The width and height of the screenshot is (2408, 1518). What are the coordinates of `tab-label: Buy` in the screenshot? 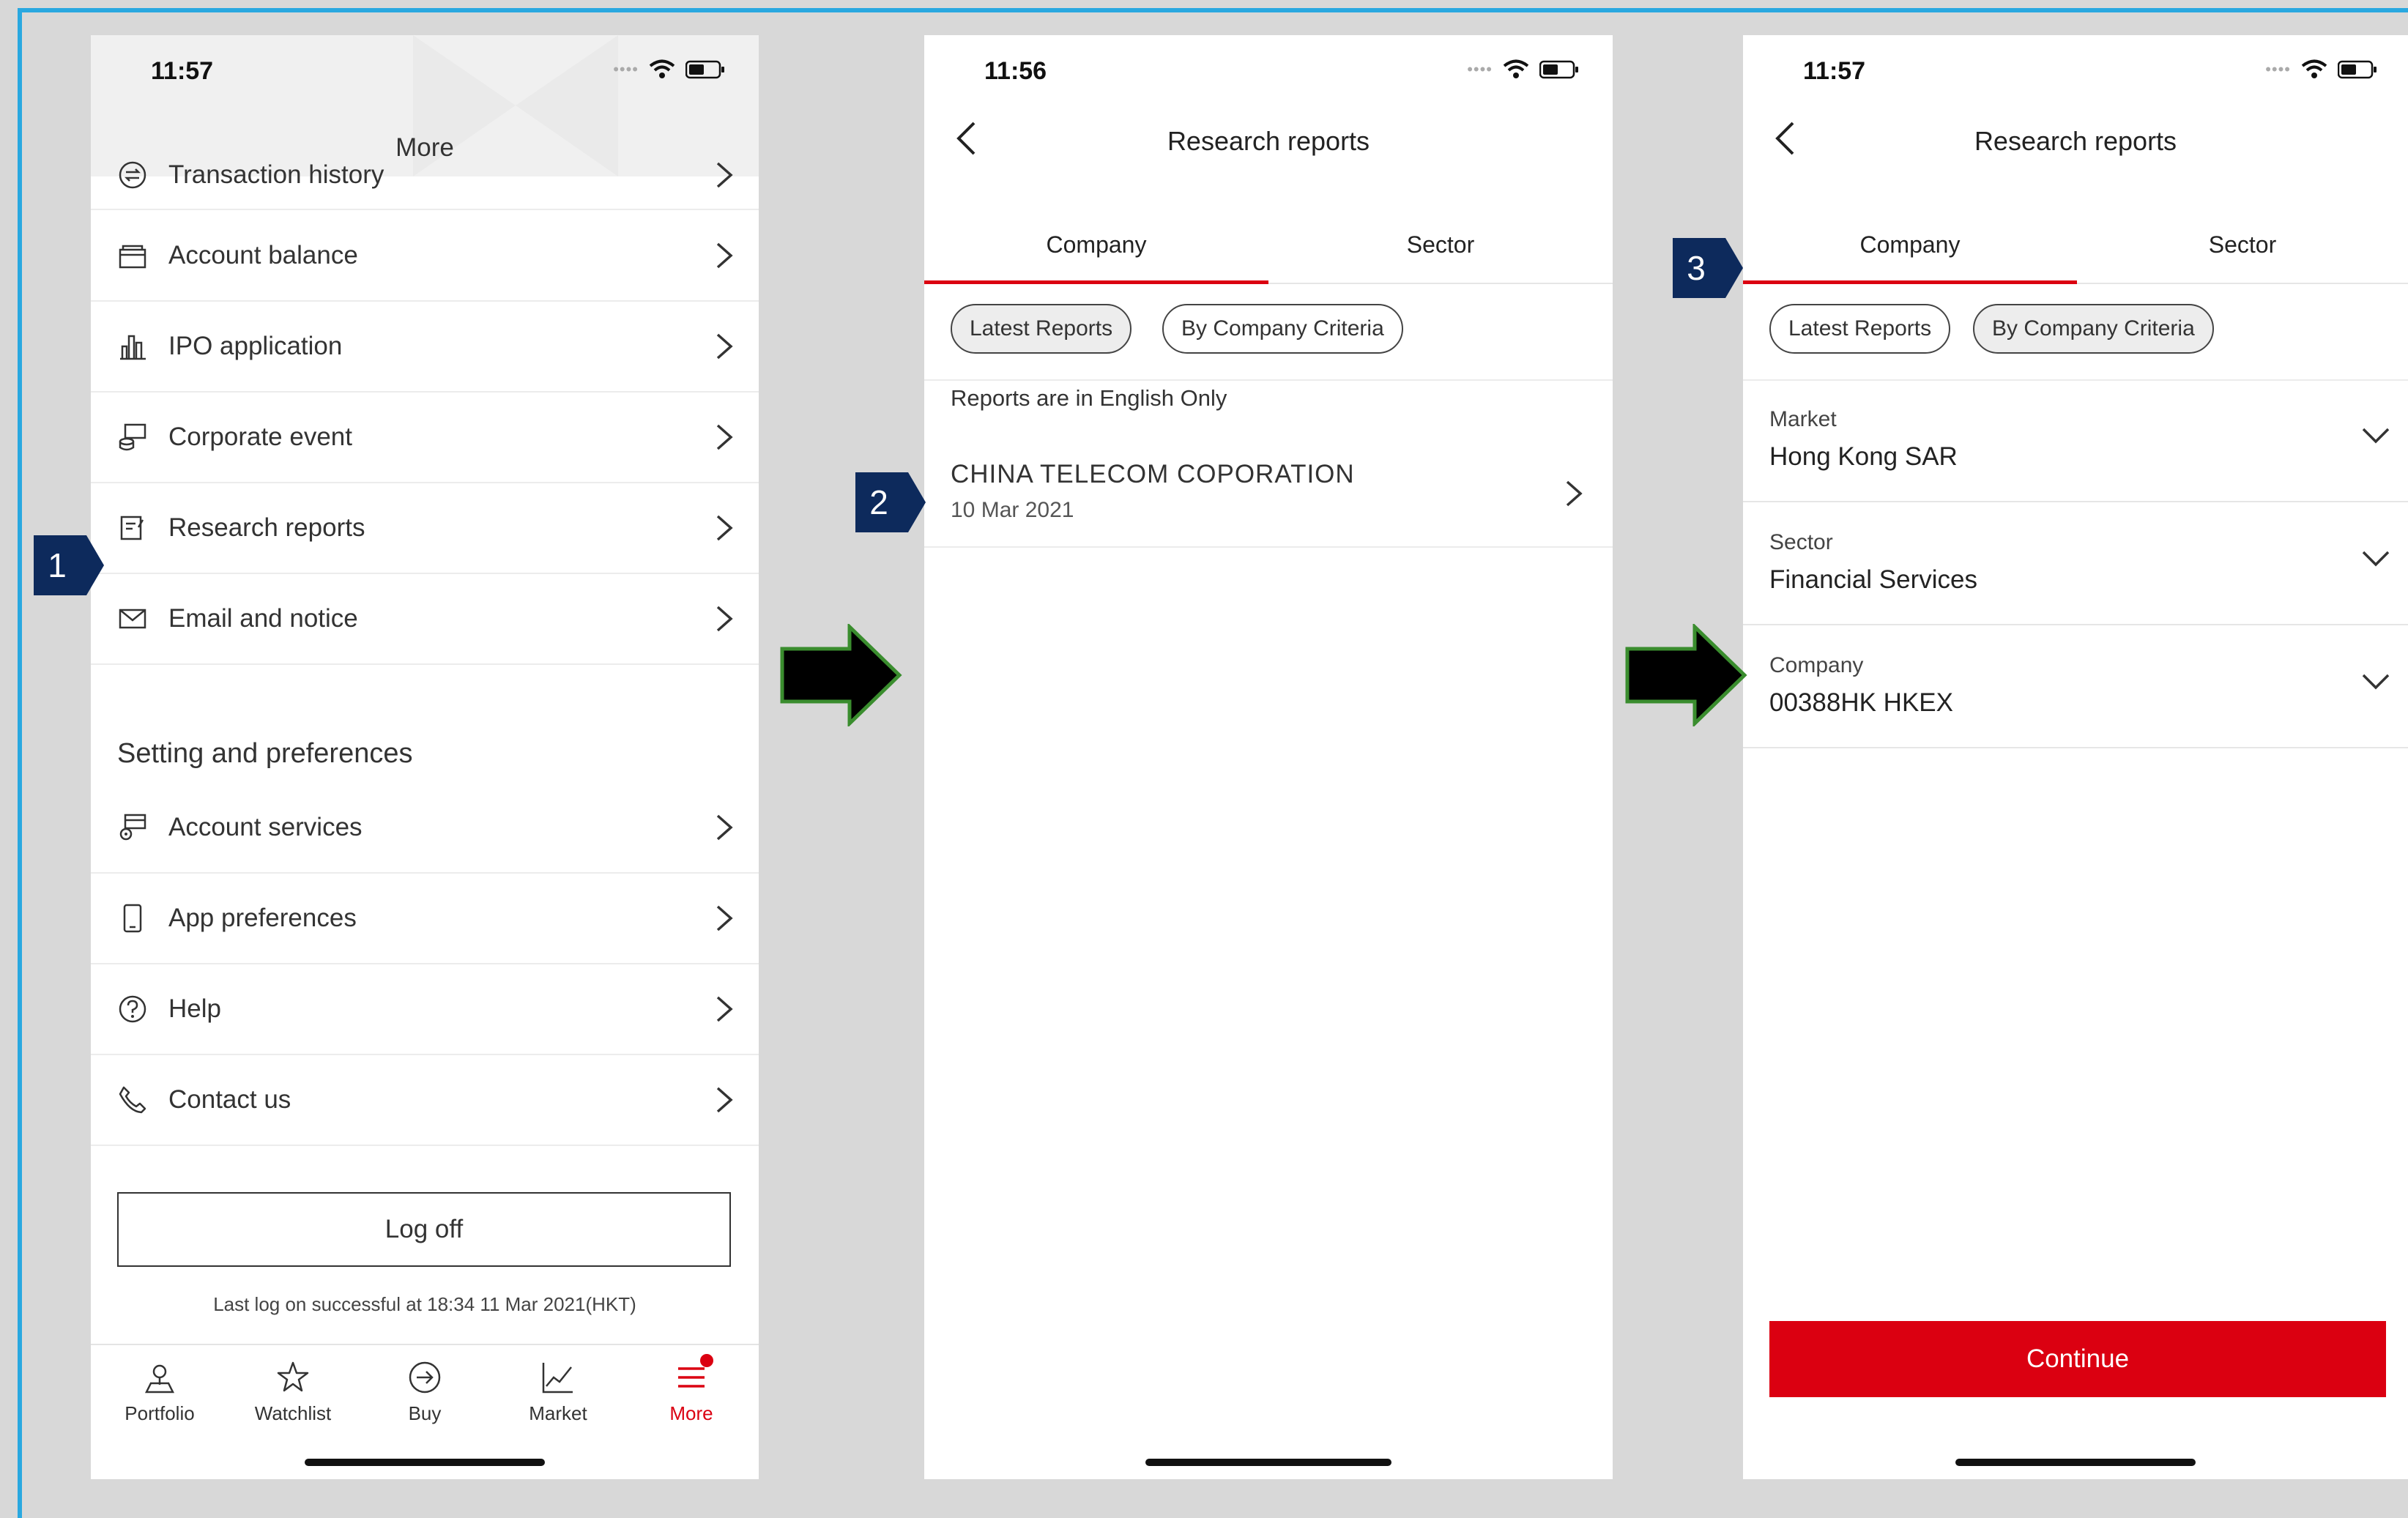 It's located at (425, 1413).